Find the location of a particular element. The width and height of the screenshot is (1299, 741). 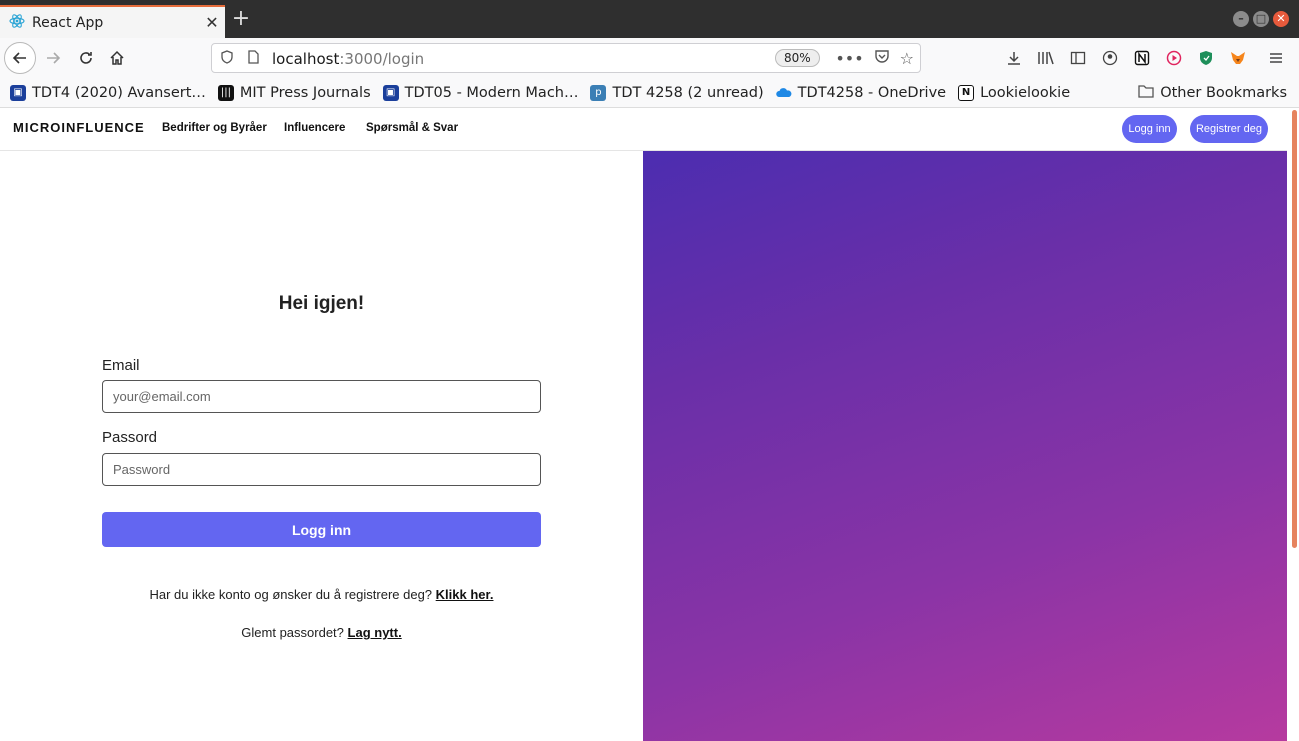

window-close-icon: ✕ is located at coordinates (1281, 19).